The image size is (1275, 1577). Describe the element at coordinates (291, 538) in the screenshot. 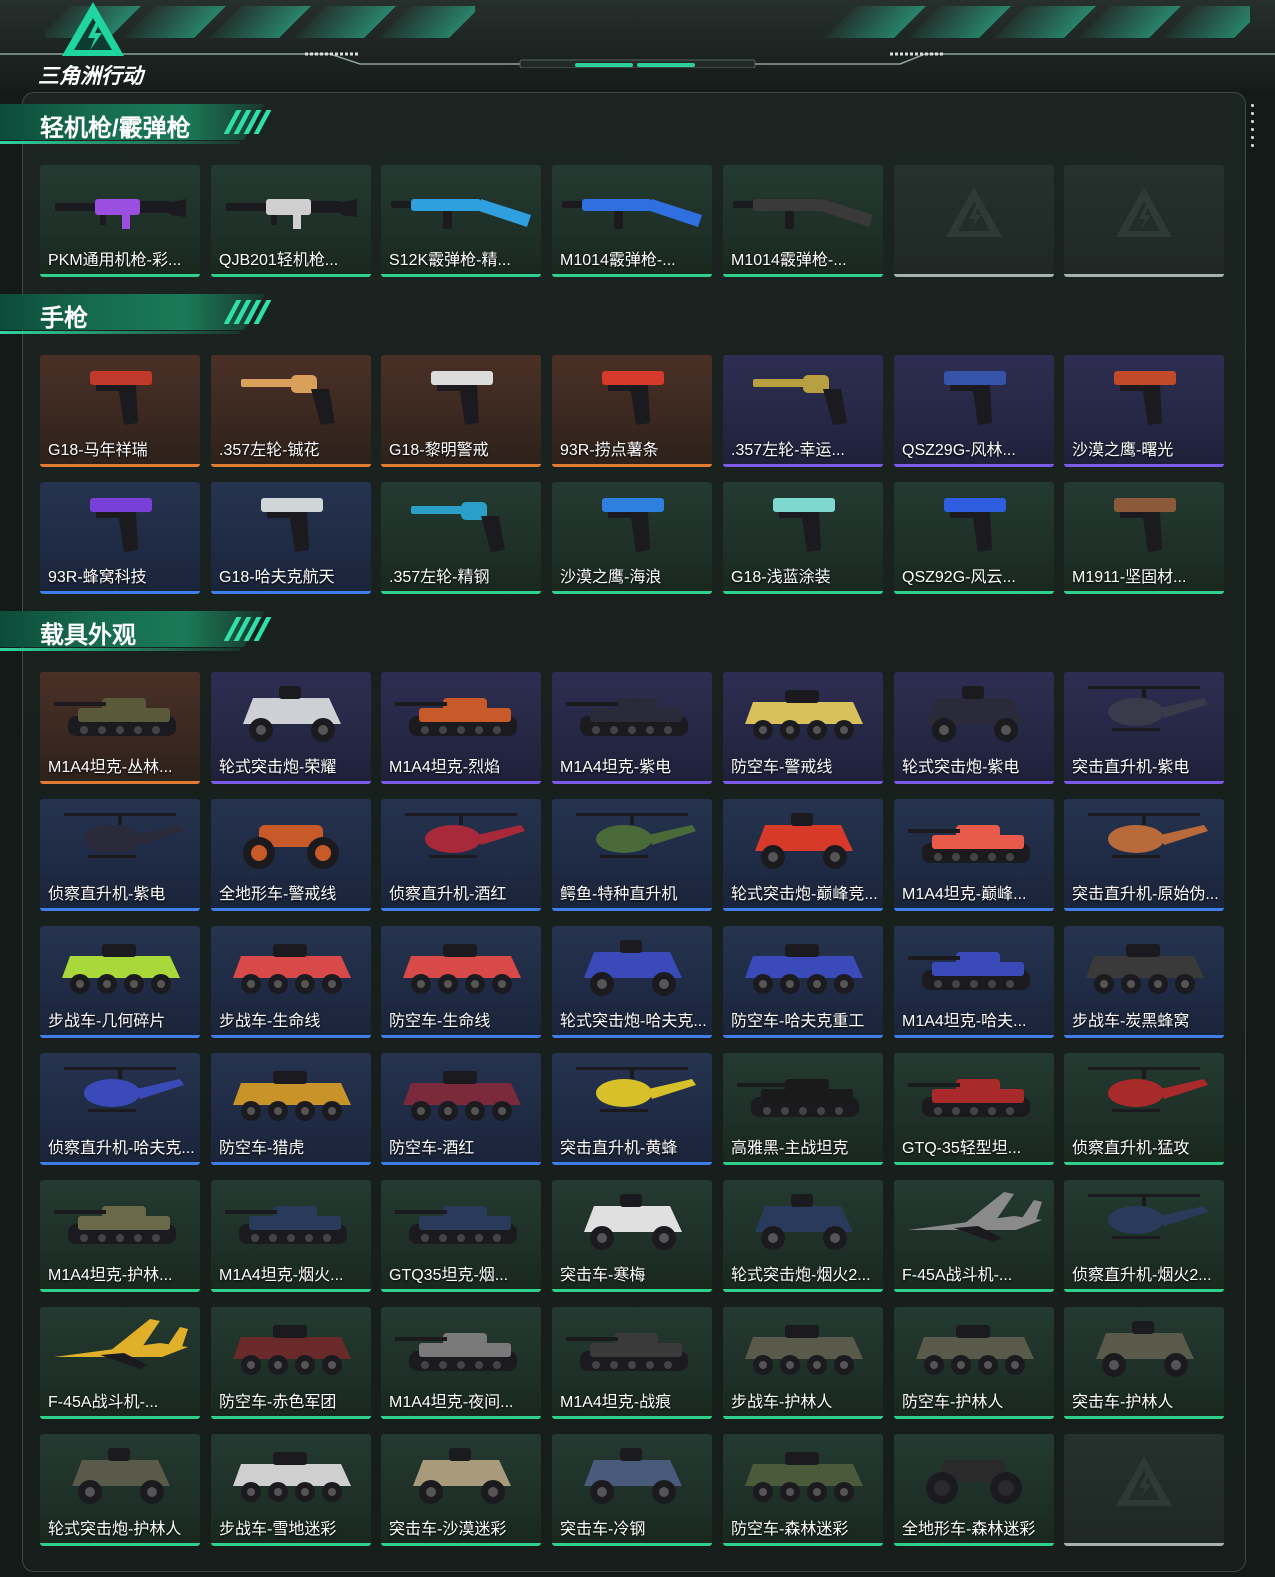

I see `item-card: G18-哈夫克航天` at that location.